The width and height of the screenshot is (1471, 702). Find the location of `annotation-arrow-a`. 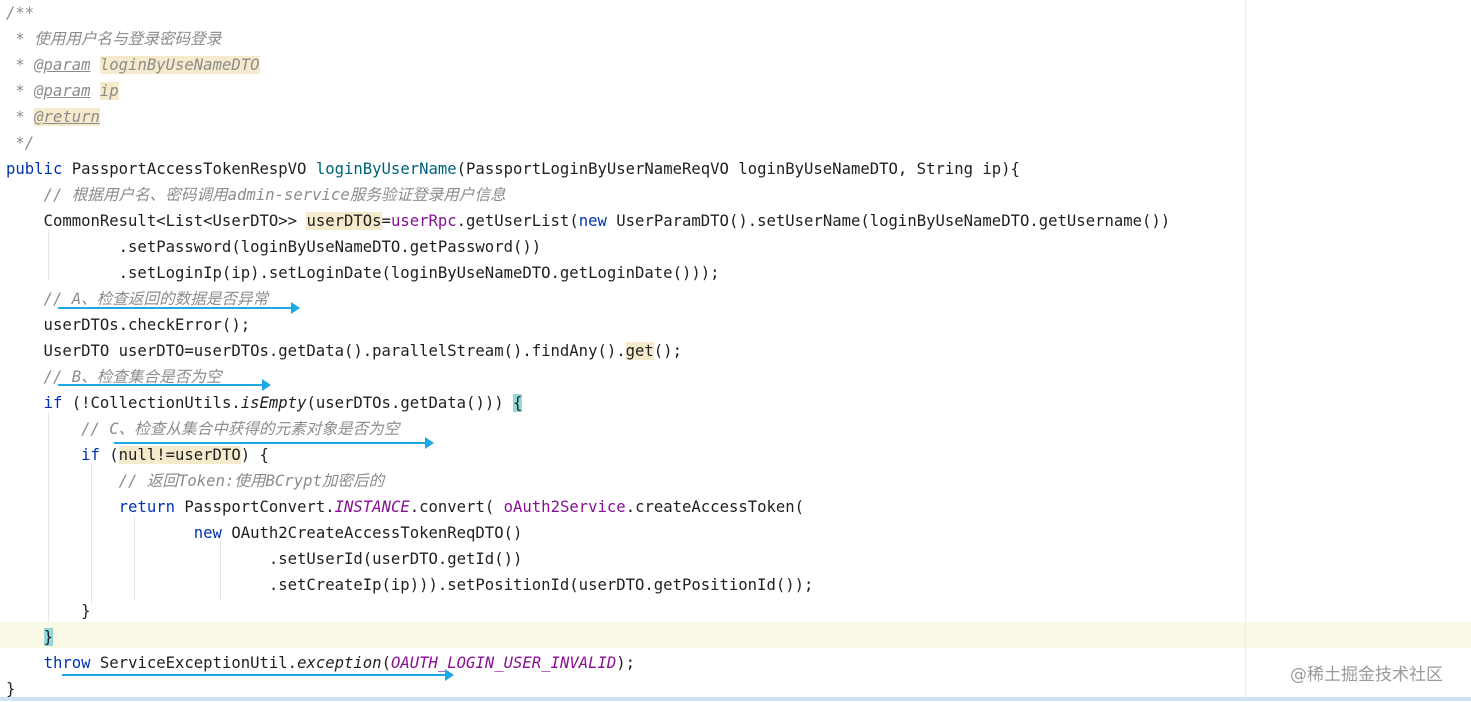

annotation-arrow-a is located at coordinates (179, 308).